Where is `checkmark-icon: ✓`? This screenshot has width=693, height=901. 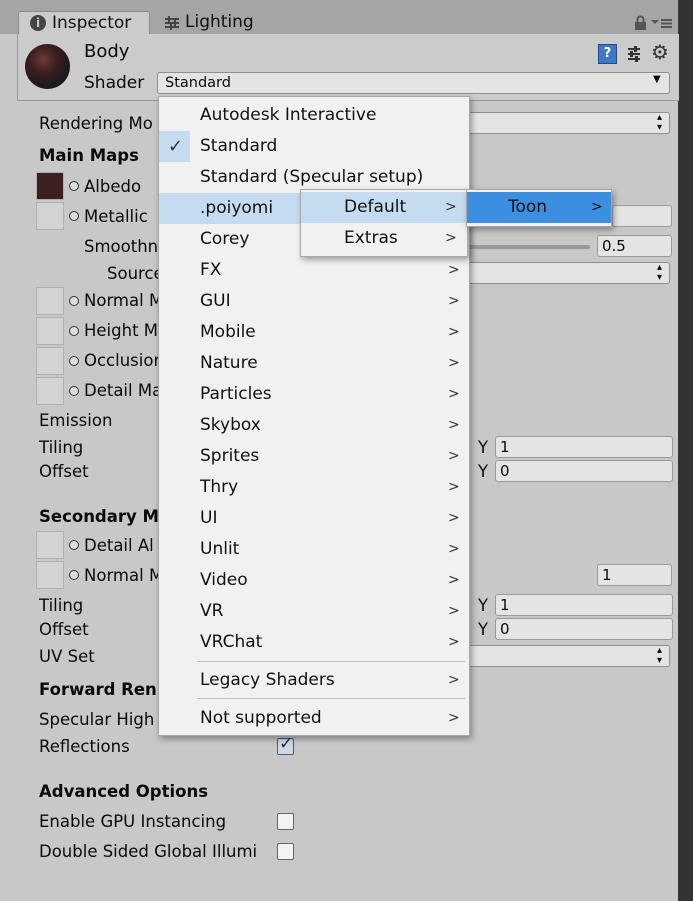 checkmark-icon: ✓ is located at coordinates (286, 744).